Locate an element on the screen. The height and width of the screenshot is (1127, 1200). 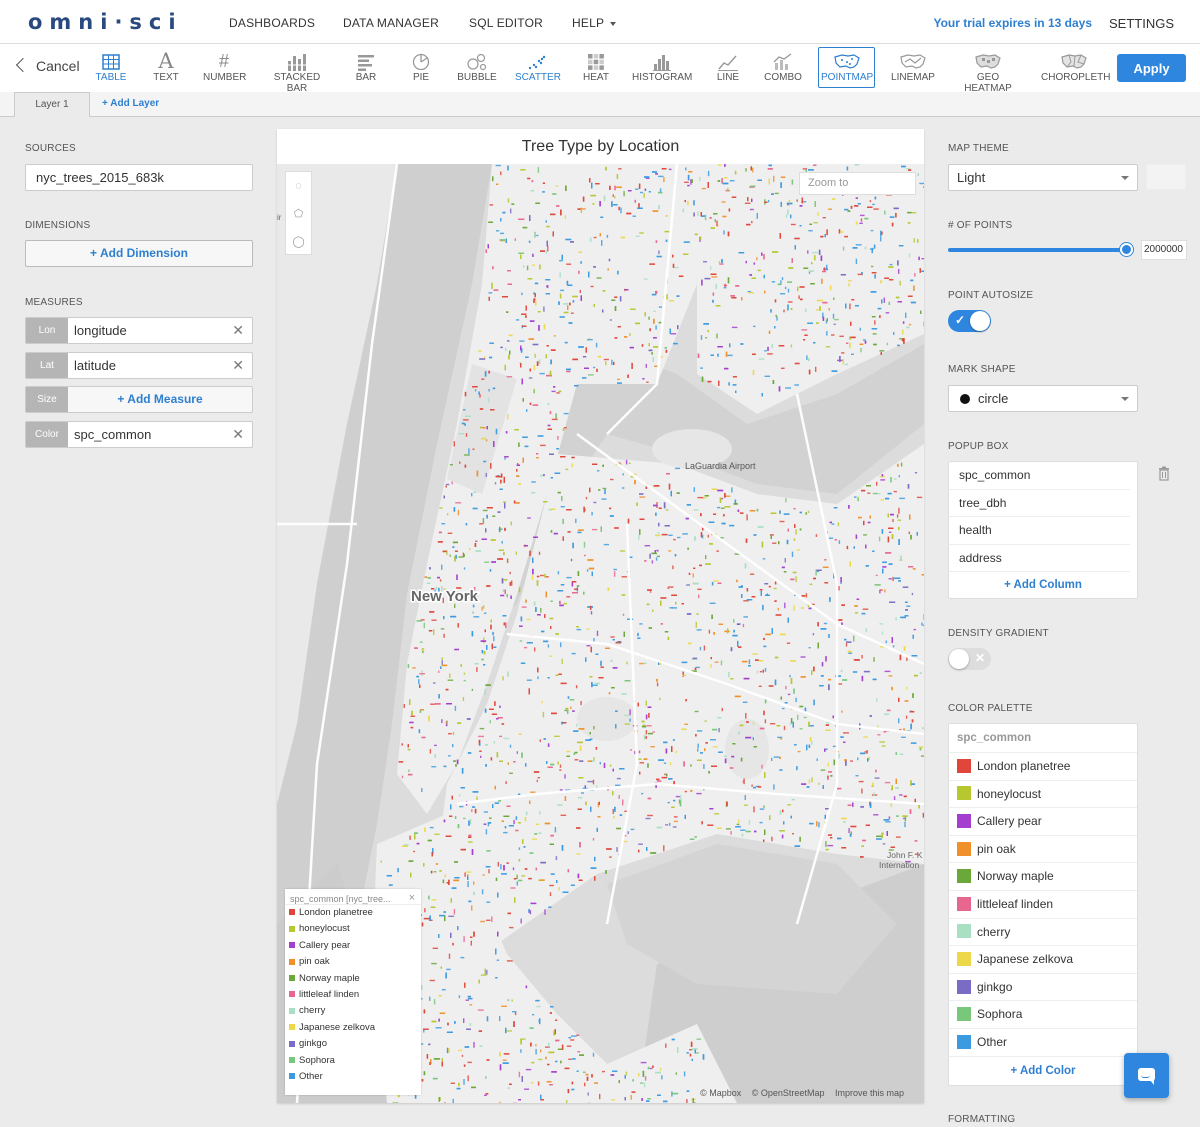
measure-size: Size + Add Measure is located at coordinates (139, 399).